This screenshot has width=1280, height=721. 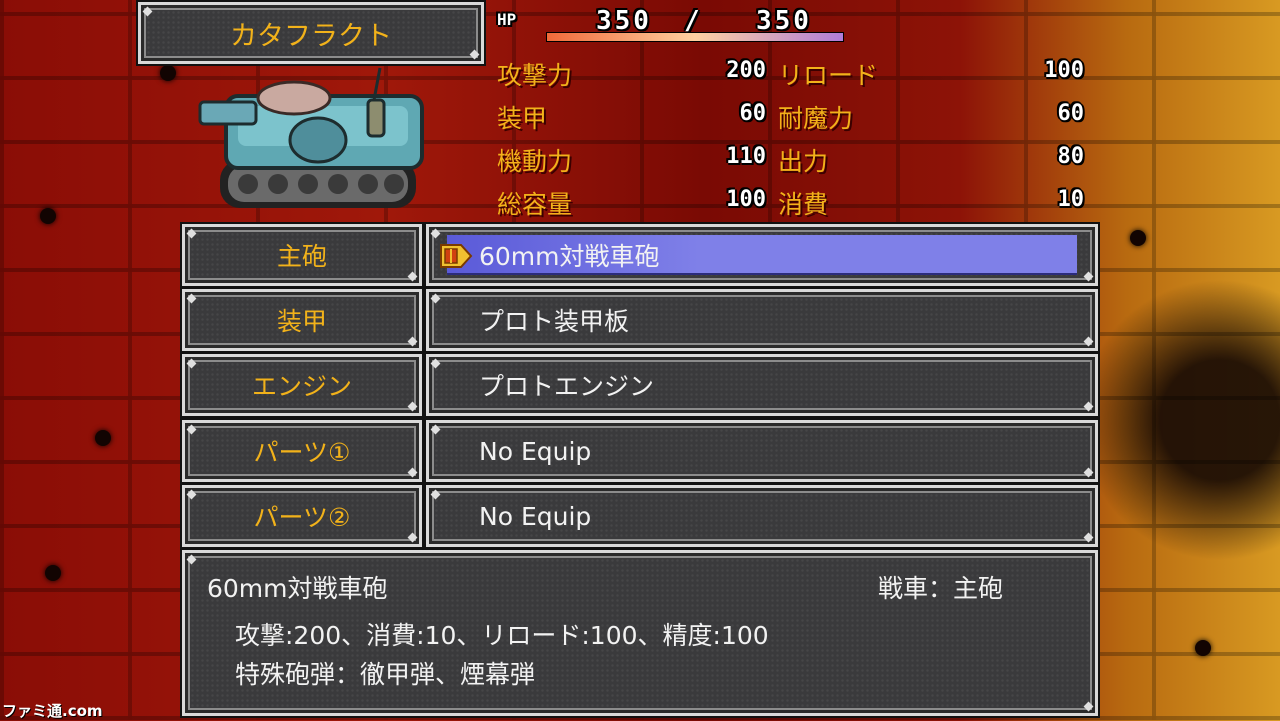 I want to click on slot-label-text: パーツ①, so click(x=302, y=452).